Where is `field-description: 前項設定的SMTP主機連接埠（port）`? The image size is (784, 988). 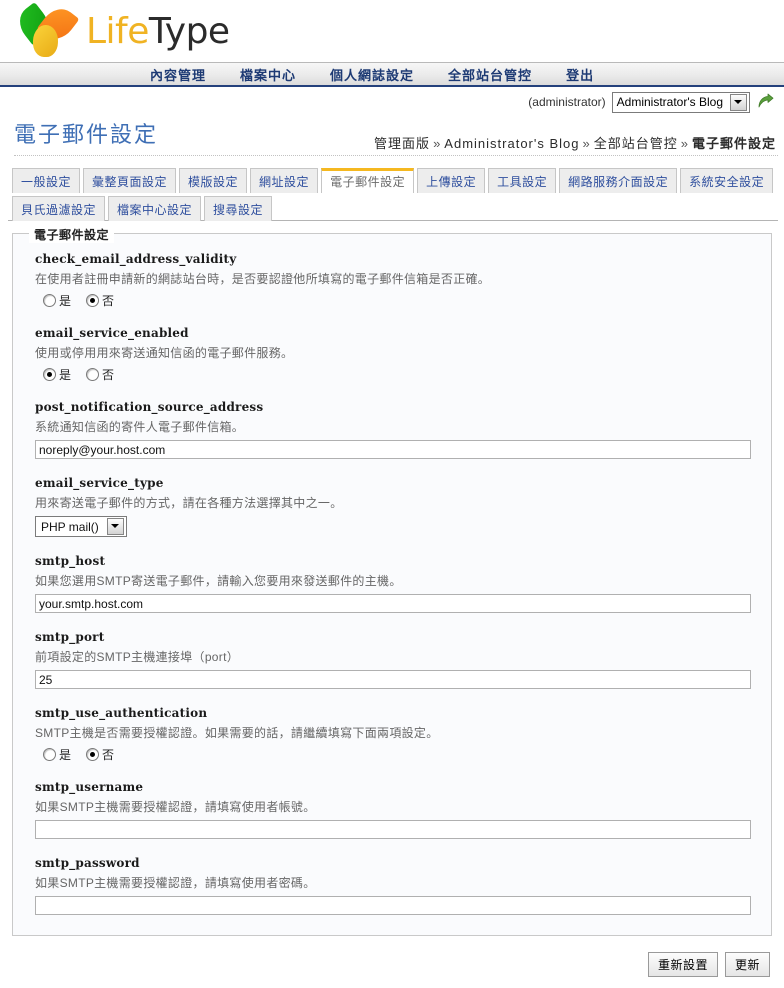 field-description: 前項設定的SMTP主機連接埠（port） is located at coordinates (137, 657).